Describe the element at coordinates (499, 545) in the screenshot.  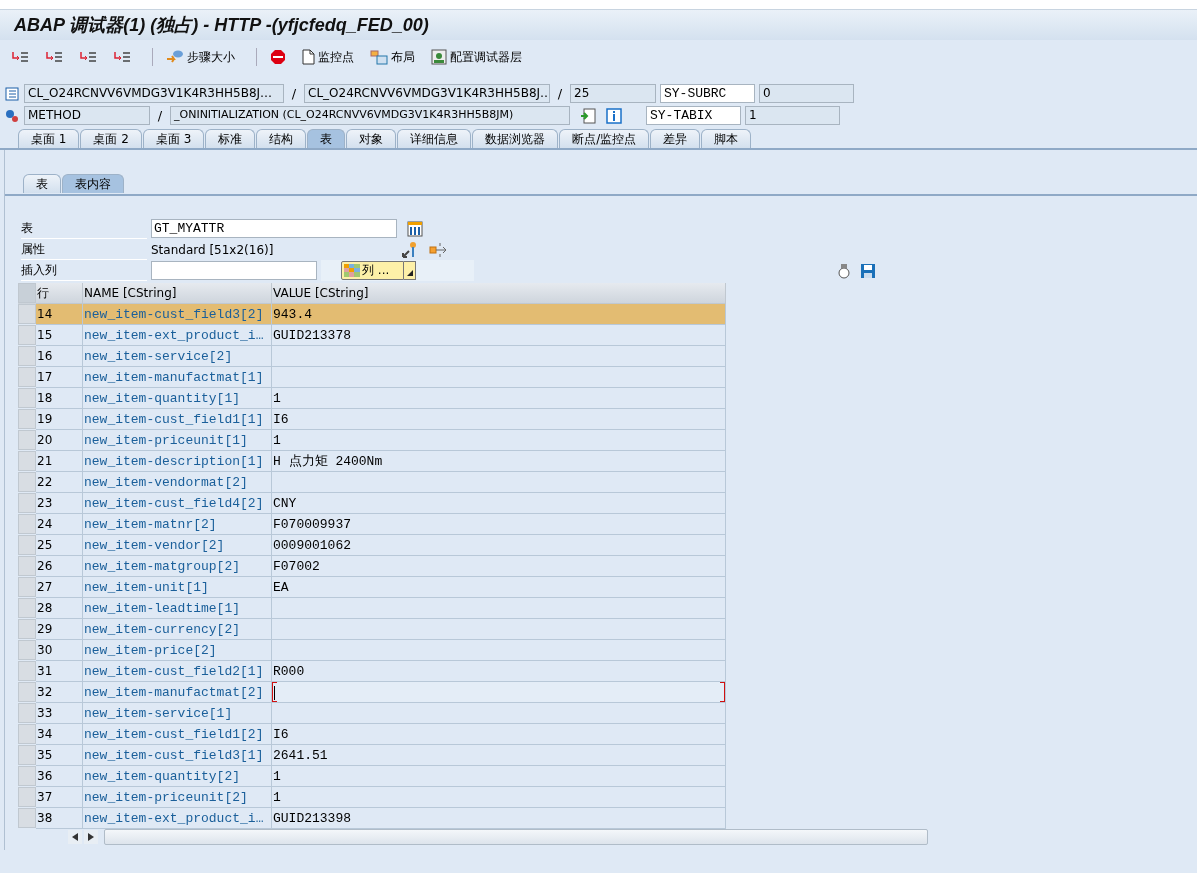
I see `table-cell: 0009001062` at that location.